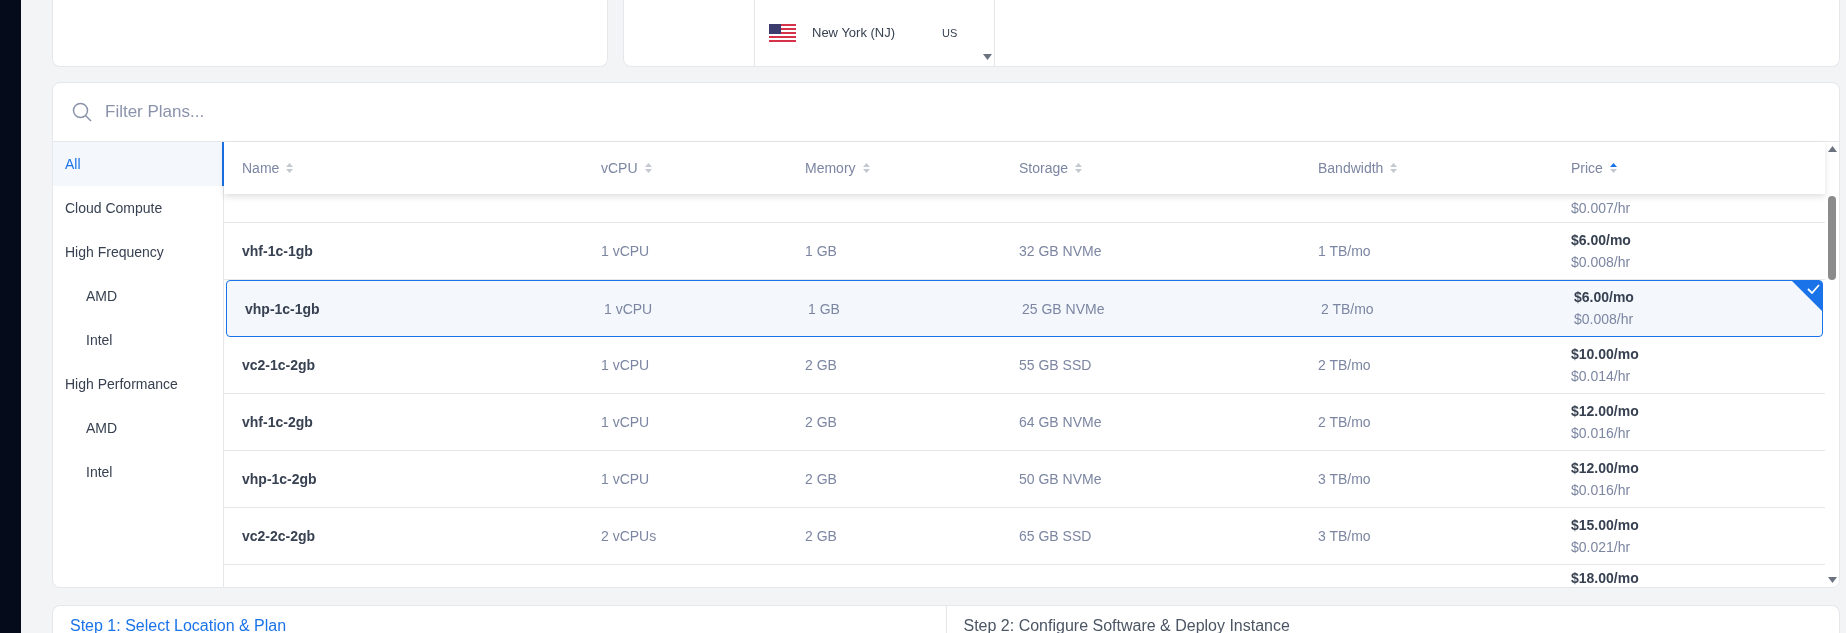 This screenshot has width=1846, height=633. I want to click on table-cell: 65 GB SSD, so click(1055, 536).